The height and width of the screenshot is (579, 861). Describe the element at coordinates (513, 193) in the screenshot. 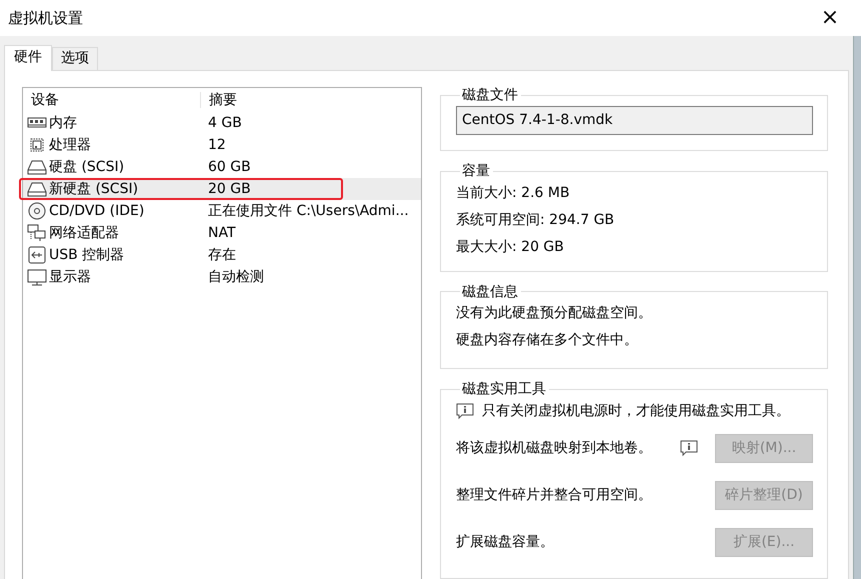

I see `capacity-text: 当前大小: 2.6 MB` at that location.